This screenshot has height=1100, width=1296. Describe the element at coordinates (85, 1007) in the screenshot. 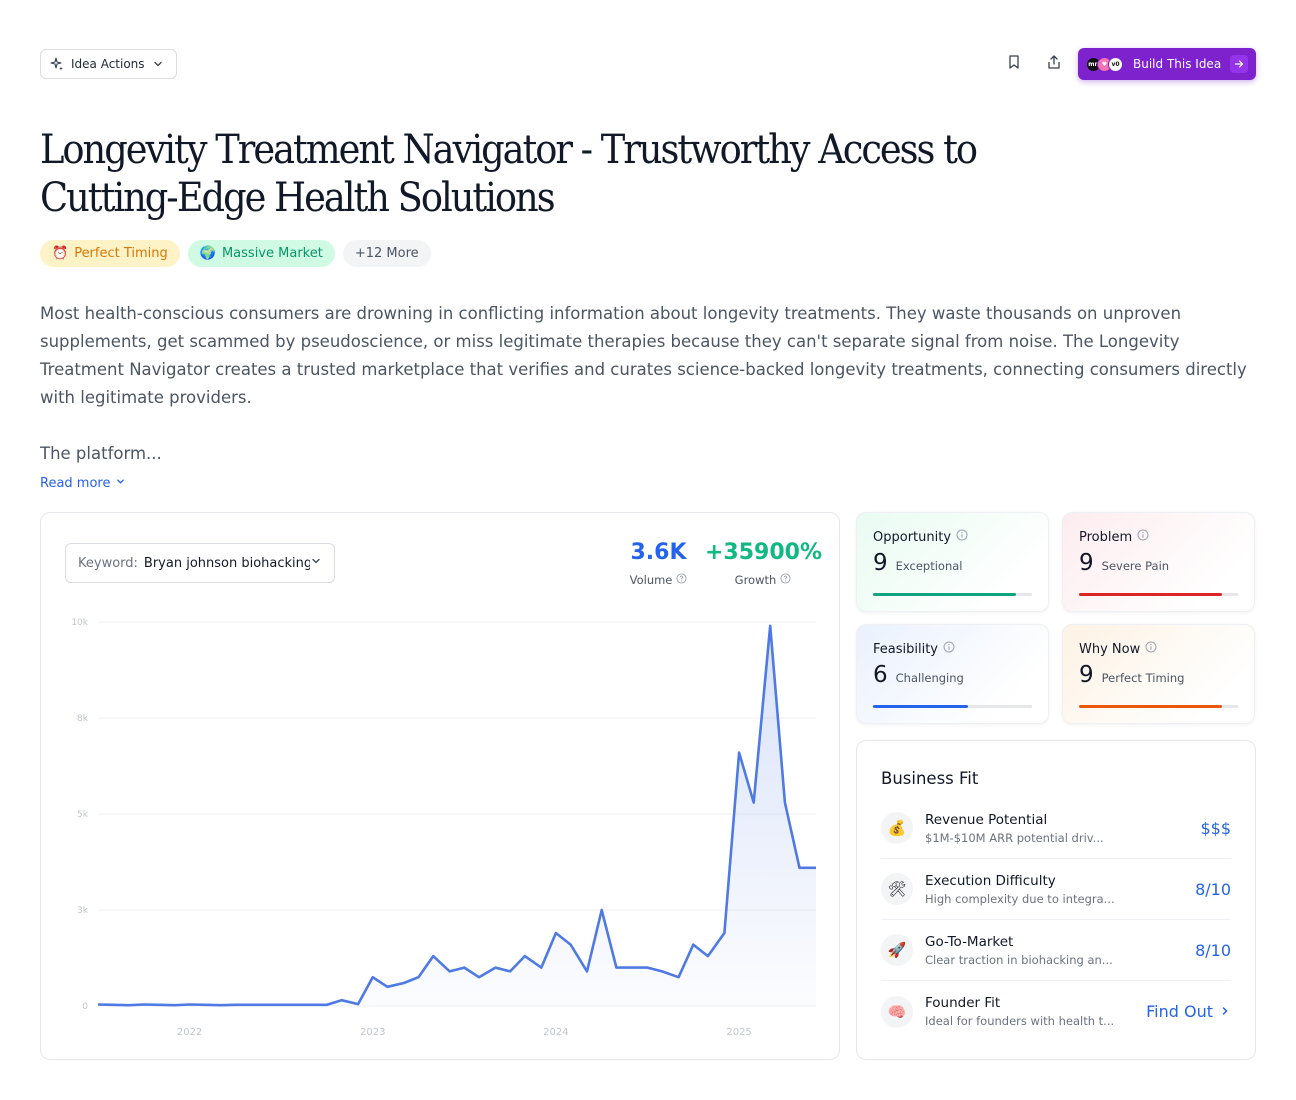

I see `y-tick-label: 0` at that location.